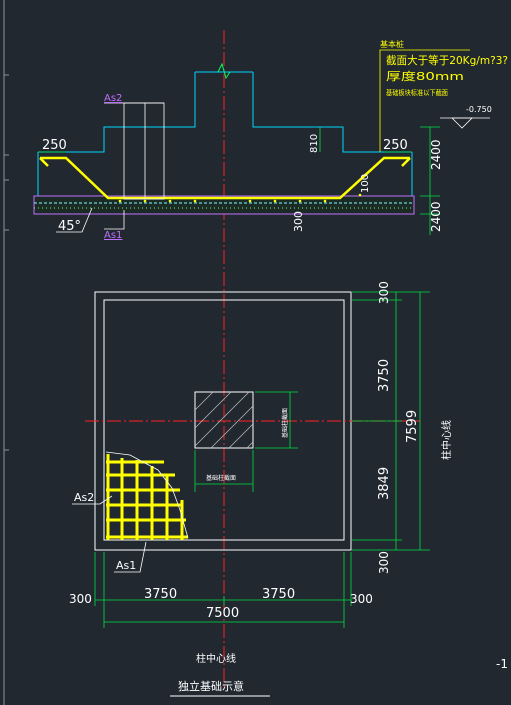  Describe the element at coordinates (384, 483) in the screenshot. I see `plan-dim-text-3849: 3849` at that location.